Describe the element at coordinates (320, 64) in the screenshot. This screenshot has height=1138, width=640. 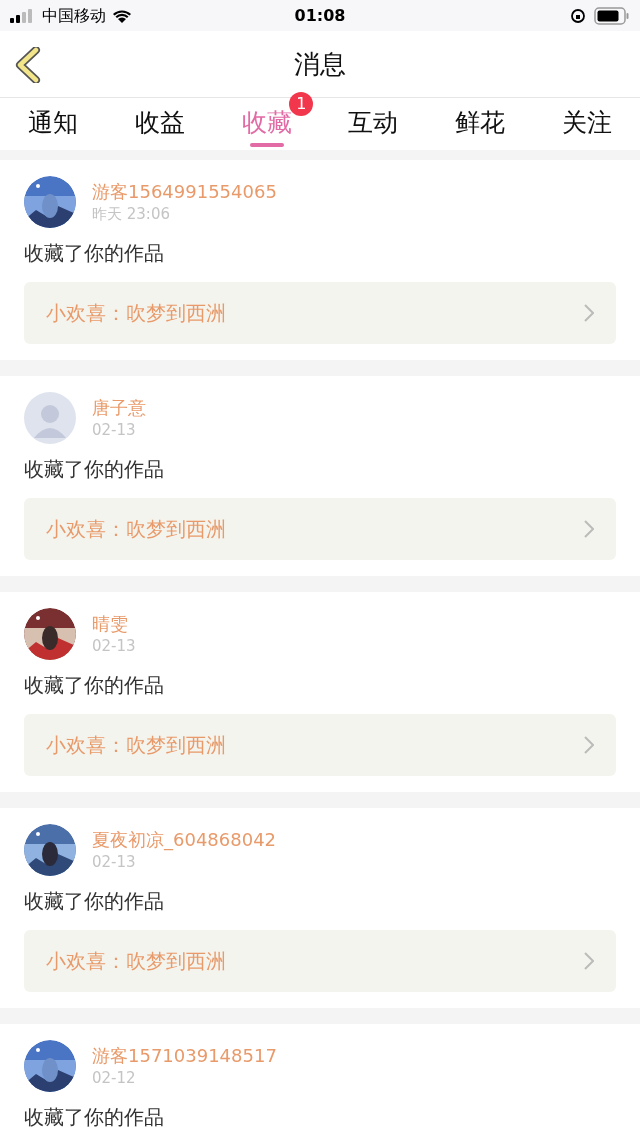
I see `page-title: 消息` at that location.